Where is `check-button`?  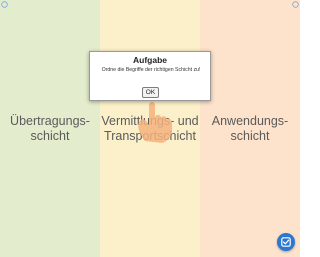
check-button is located at coordinates (286, 242).